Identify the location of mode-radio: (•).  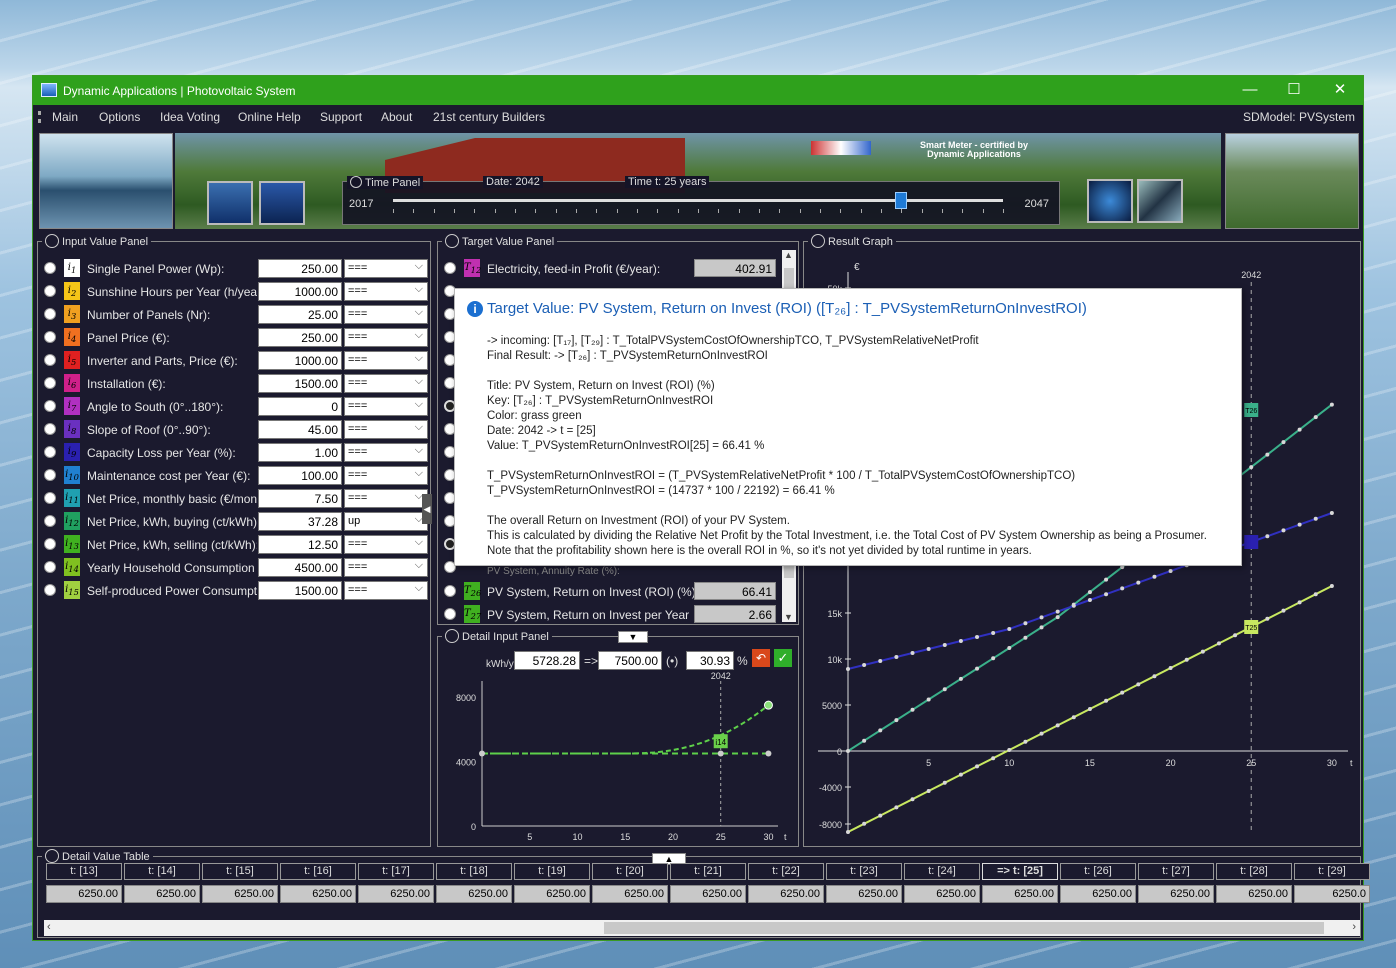
(672, 661).